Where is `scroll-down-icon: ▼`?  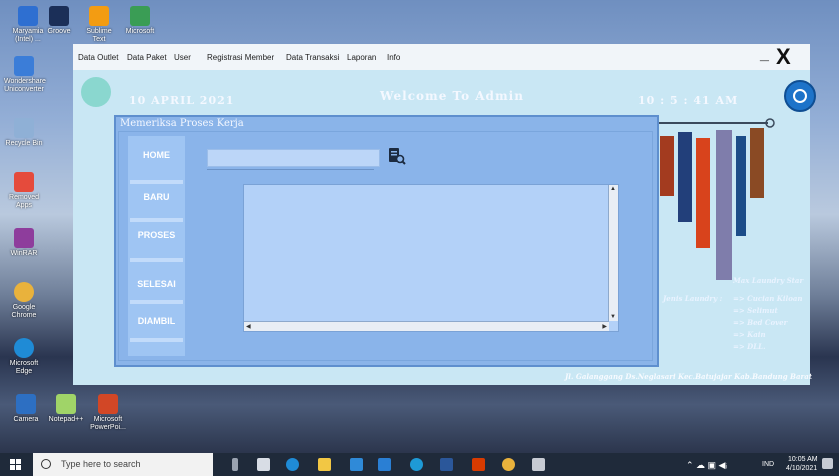
scroll-down-icon: ▼ is located at coordinates (613, 317).